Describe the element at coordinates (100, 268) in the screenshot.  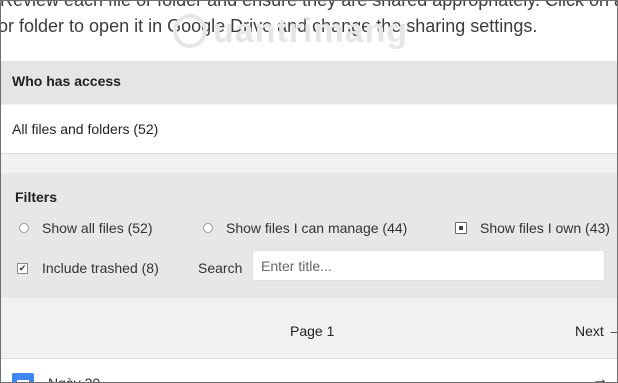
I see `include-trashed-label: Include trashed (8)` at that location.